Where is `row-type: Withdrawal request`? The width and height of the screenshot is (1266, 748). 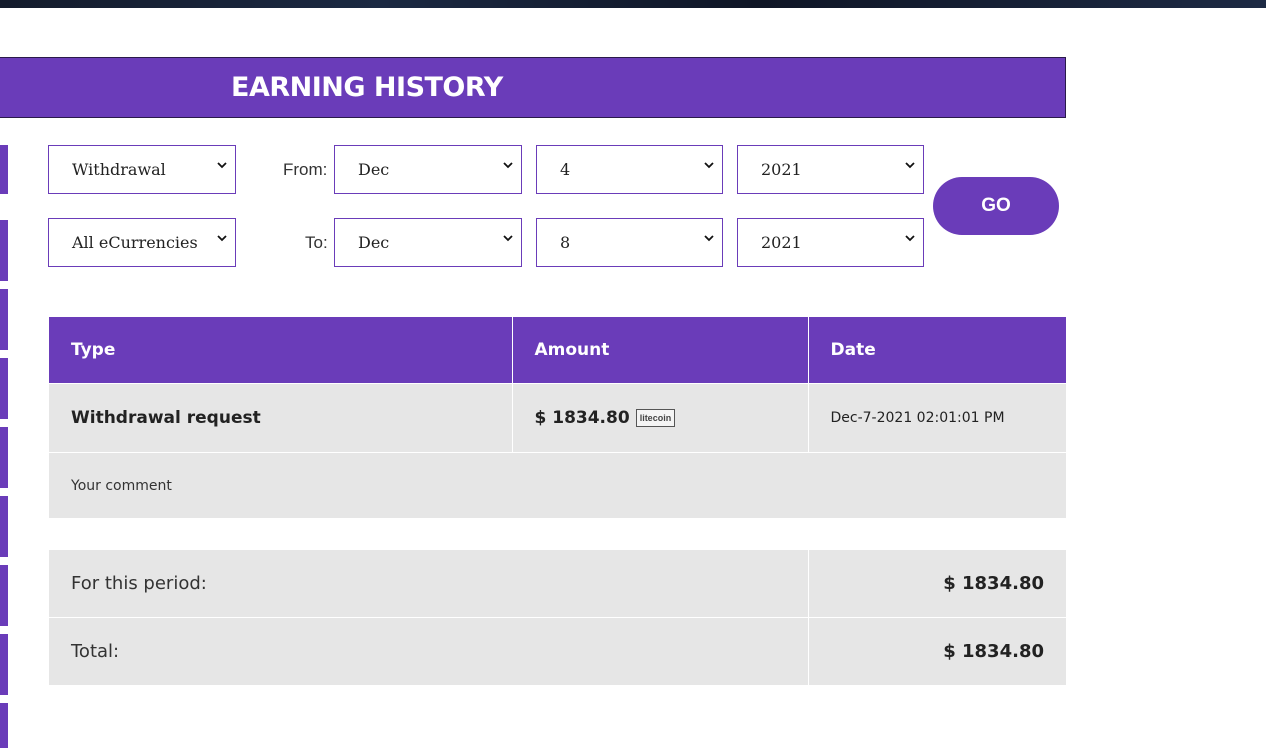 row-type: Withdrawal request is located at coordinates (281, 418).